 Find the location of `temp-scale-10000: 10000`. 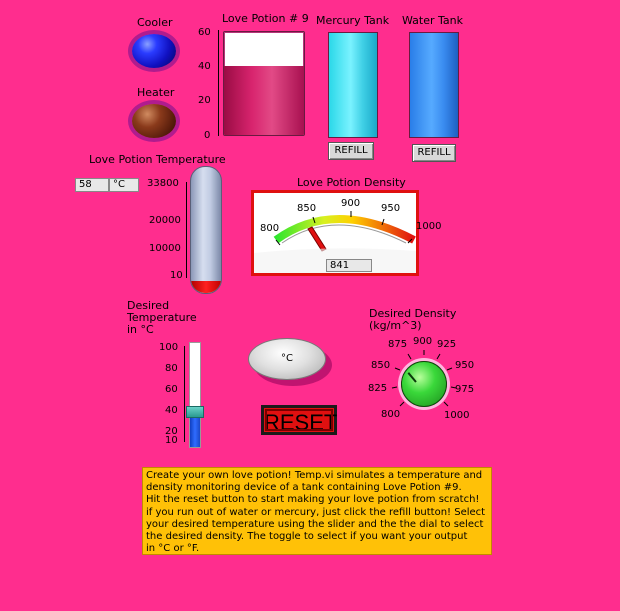

temp-scale-10000: 10000 is located at coordinates (165, 248).